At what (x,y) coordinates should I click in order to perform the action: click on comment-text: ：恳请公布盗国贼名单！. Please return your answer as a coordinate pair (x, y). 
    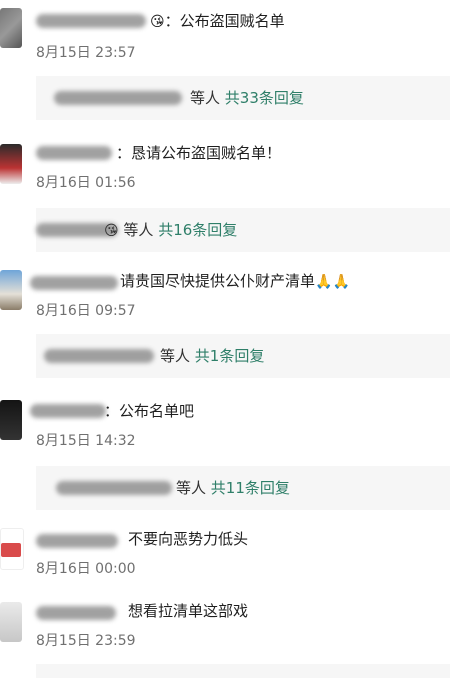
    Looking at the image, I should click on (199, 153).